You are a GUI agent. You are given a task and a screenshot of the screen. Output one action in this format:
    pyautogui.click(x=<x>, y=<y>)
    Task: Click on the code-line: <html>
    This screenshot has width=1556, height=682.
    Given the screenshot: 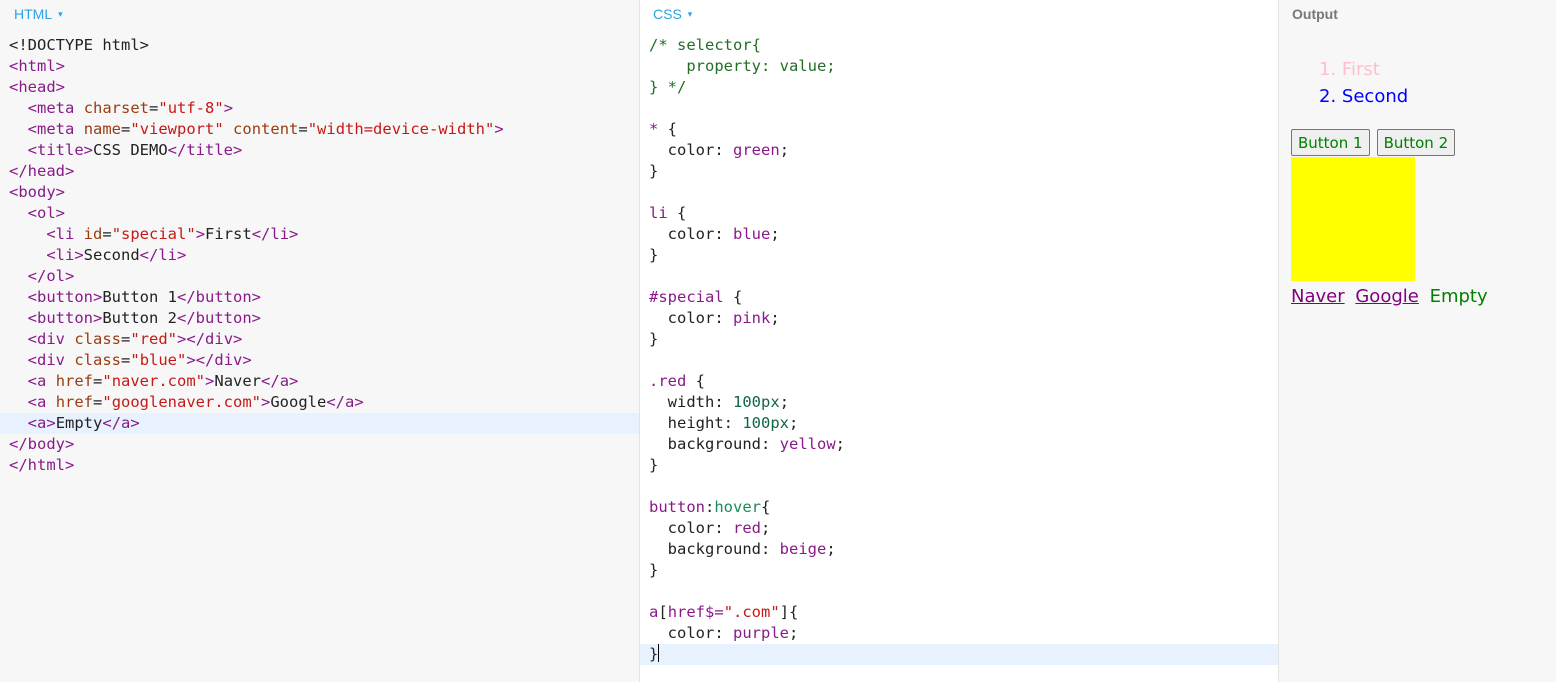 What is the action you would take?
    pyautogui.click(x=319, y=66)
    